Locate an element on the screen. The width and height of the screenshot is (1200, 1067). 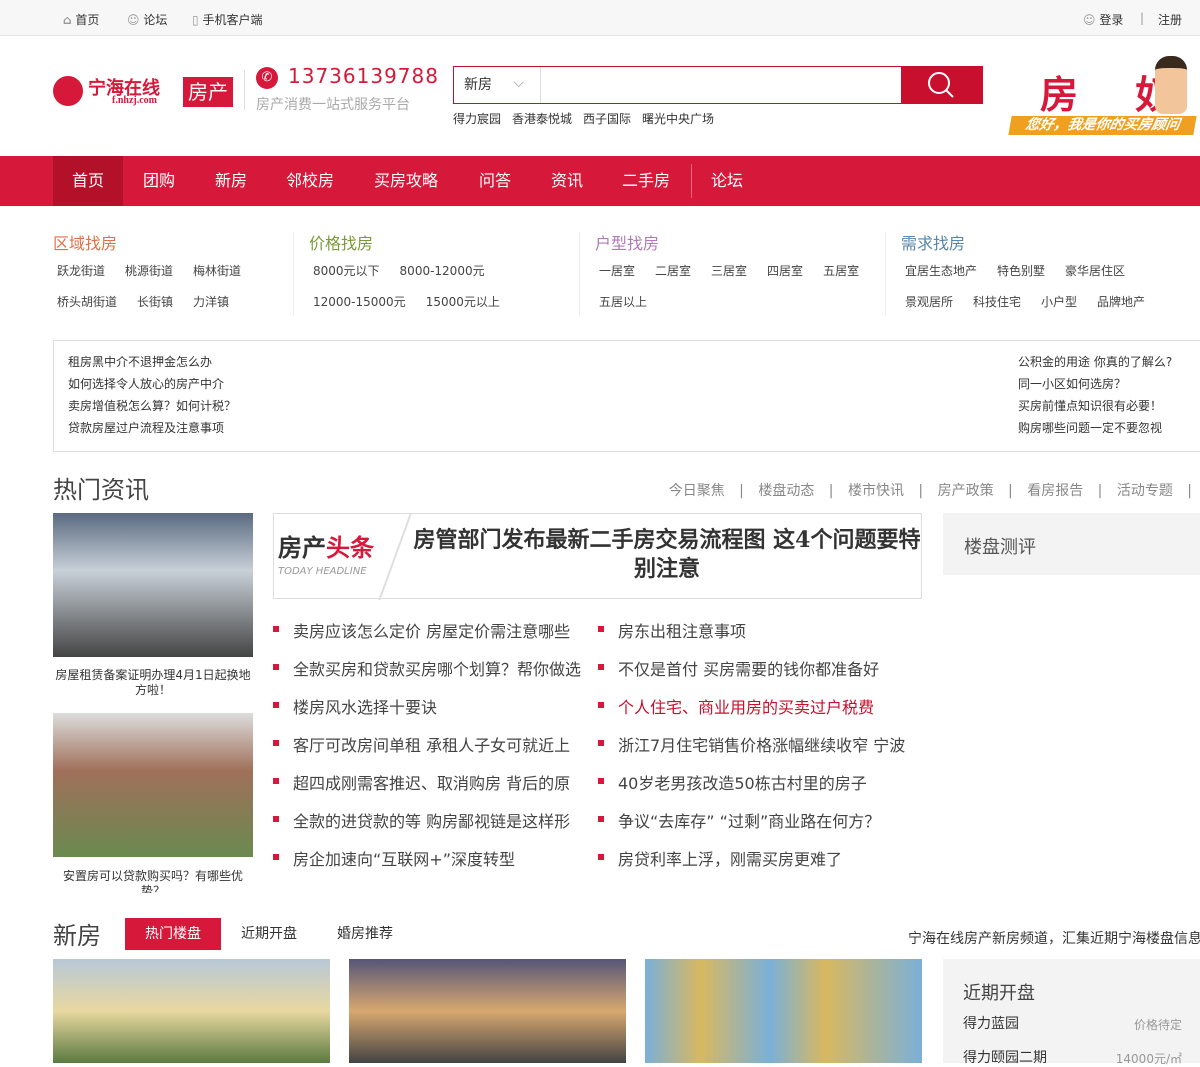
news-item: 全款买房和贷款买房哪个划算？帮你做选 is located at coordinates (433, 675).